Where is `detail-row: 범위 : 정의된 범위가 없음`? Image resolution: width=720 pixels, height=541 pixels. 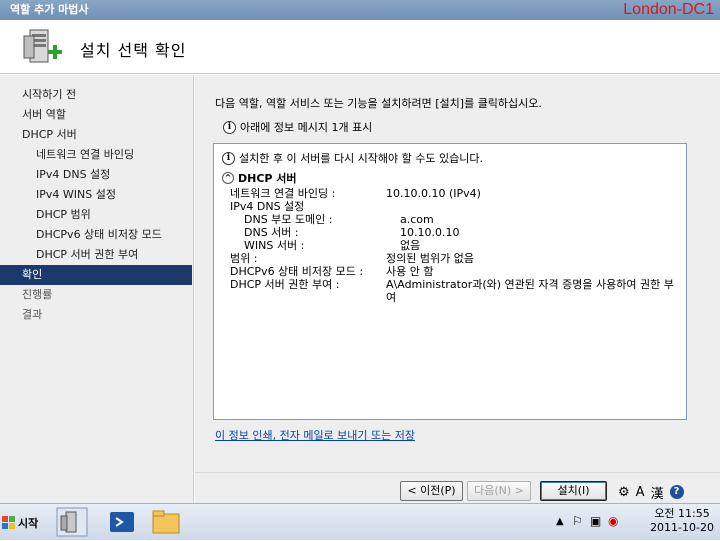 detail-row: 범위 : 정의된 범위가 없음 is located at coordinates (450, 258).